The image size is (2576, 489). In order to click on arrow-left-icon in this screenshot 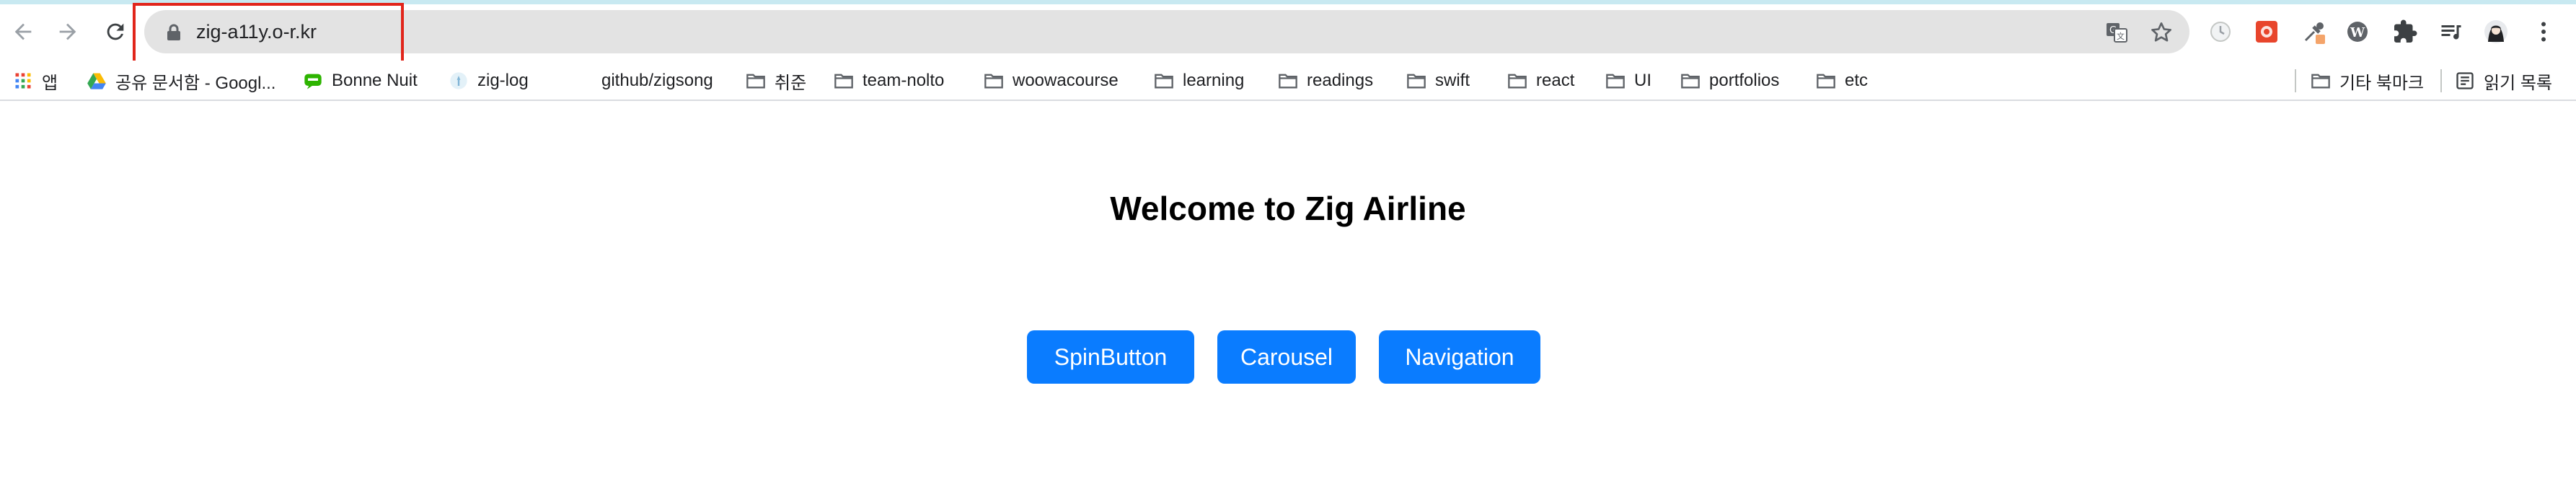, I will do `click(23, 31)`.